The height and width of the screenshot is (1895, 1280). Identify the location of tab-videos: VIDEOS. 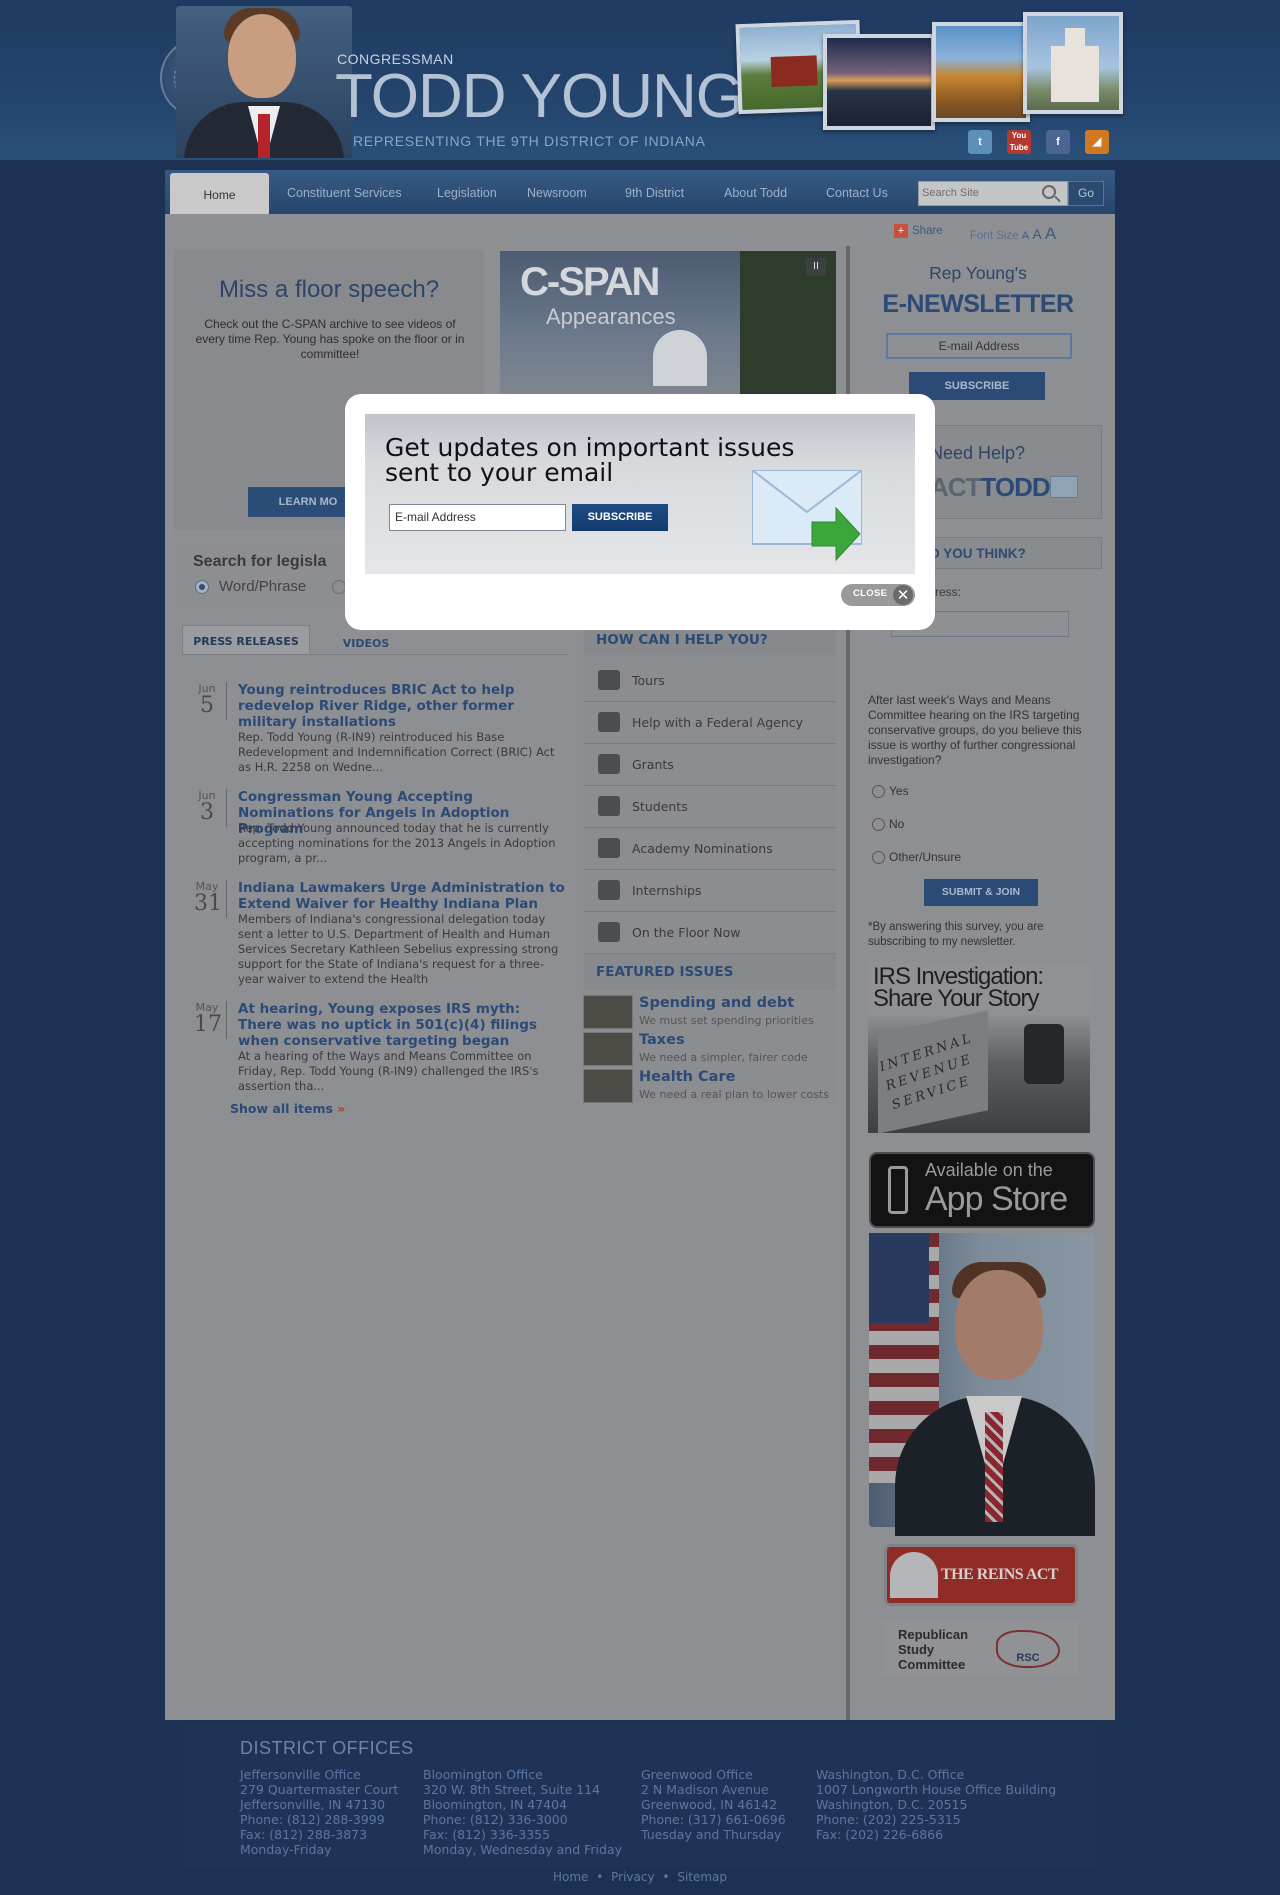
(366, 641).